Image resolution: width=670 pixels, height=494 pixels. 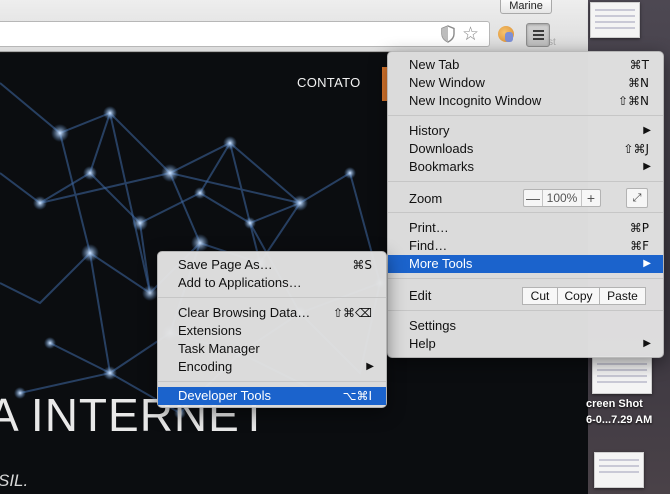 What do you see at coordinates (525, 246) in the screenshot?
I see `menu-item-find: Find… ⌘F` at bounding box center [525, 246].